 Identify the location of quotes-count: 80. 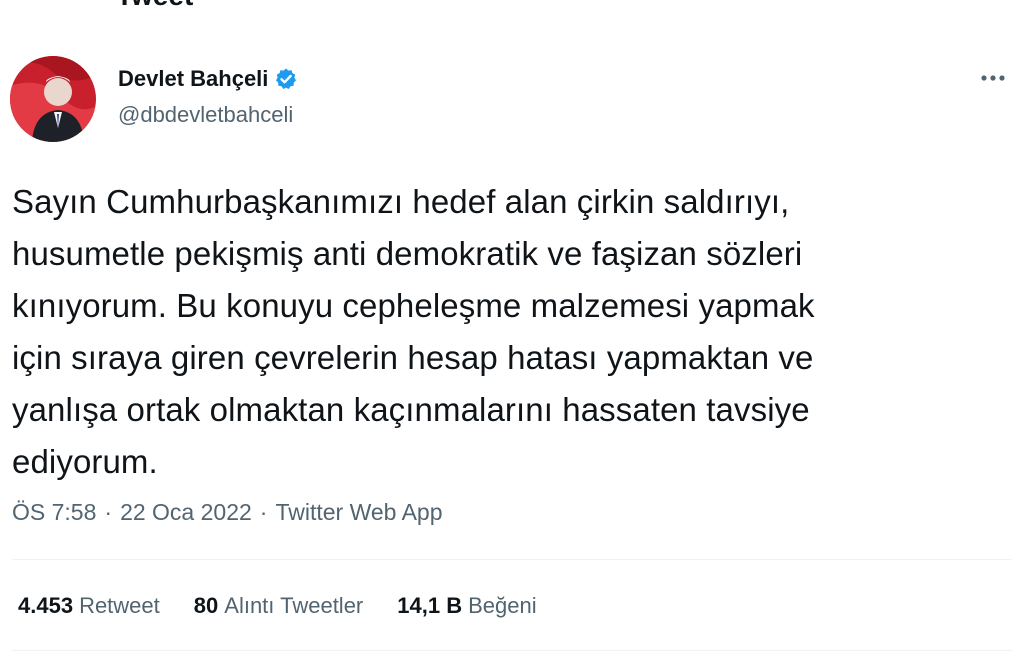
(206, 605).